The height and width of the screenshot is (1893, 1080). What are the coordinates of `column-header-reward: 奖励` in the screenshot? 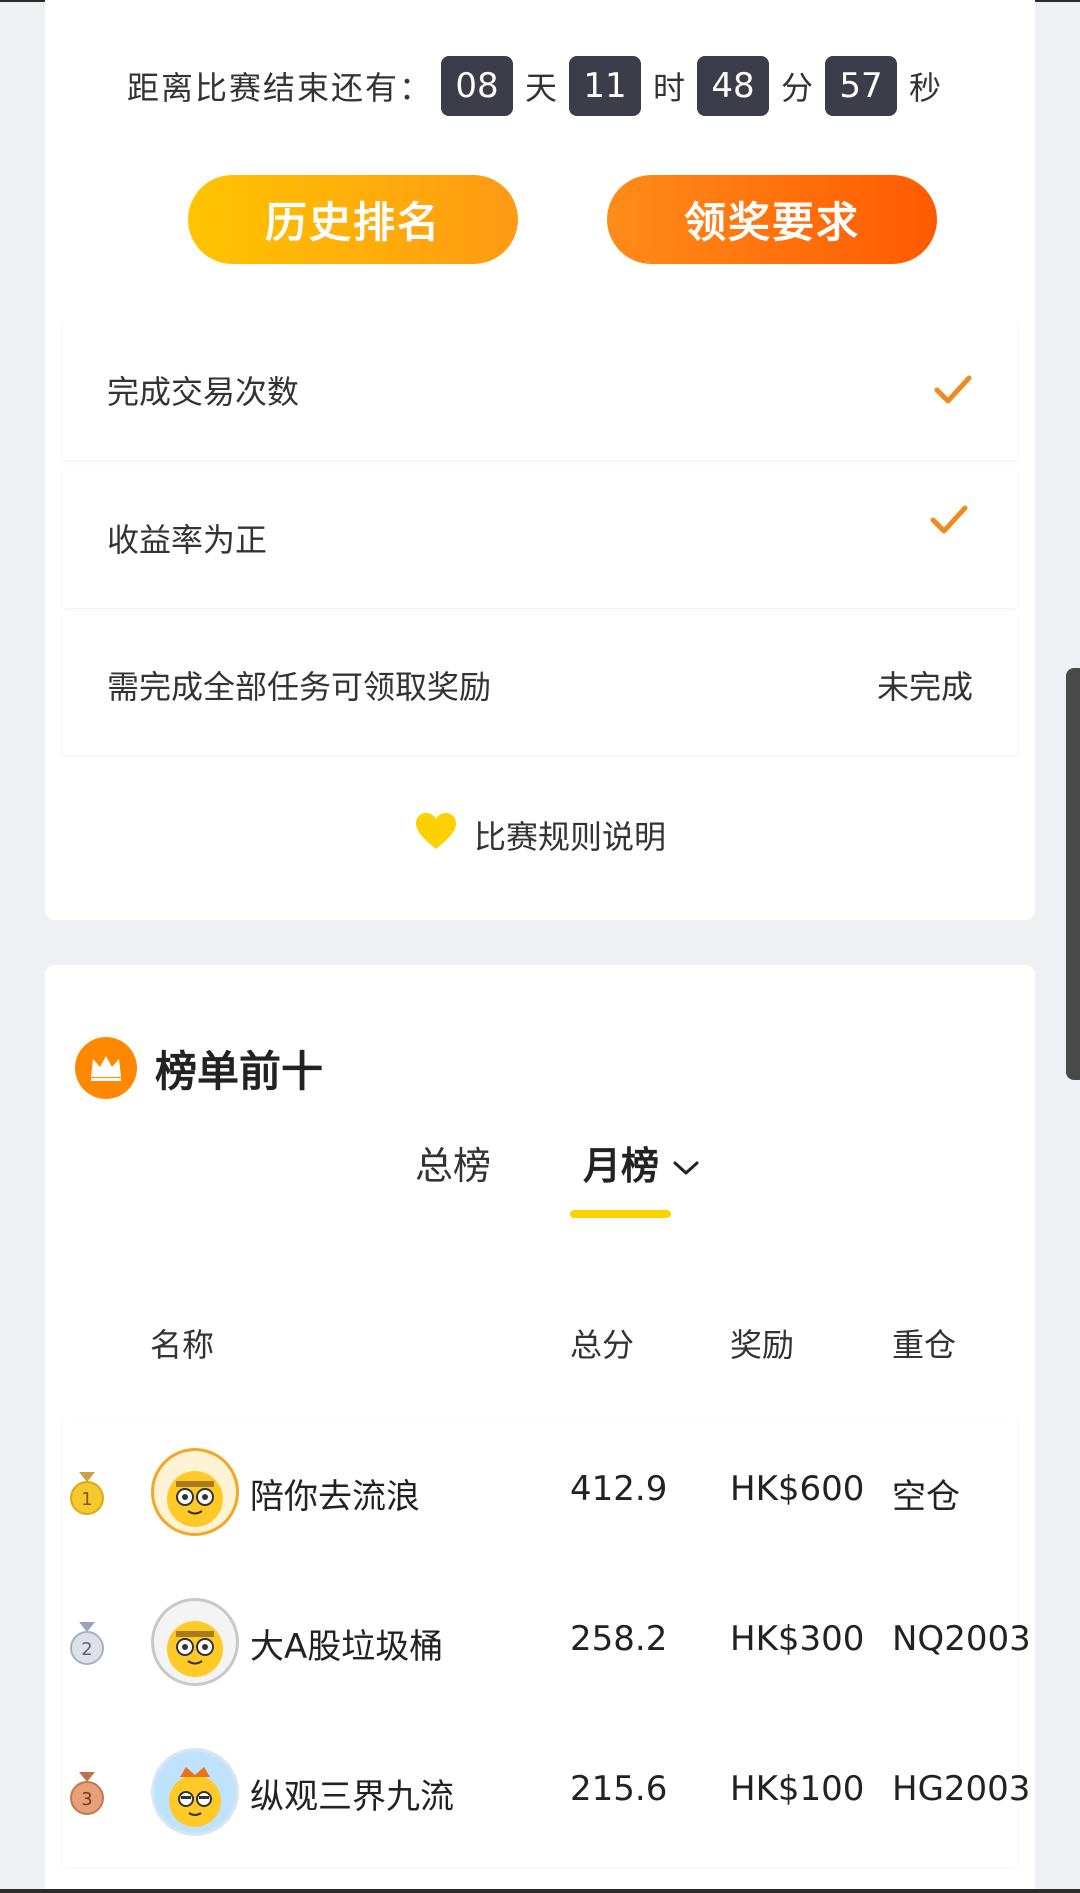 It's located at (762, 1345).